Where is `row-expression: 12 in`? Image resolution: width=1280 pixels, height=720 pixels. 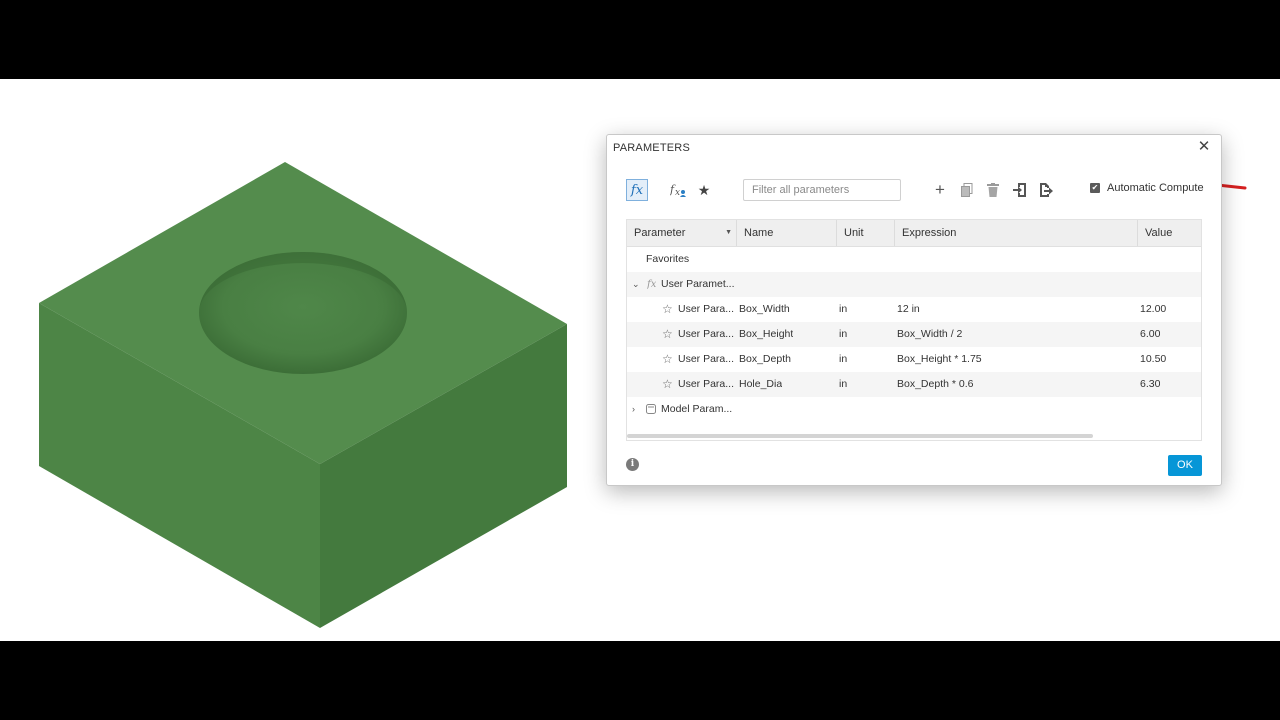 row-expression: 12 in is located at coordinates (908, 309).